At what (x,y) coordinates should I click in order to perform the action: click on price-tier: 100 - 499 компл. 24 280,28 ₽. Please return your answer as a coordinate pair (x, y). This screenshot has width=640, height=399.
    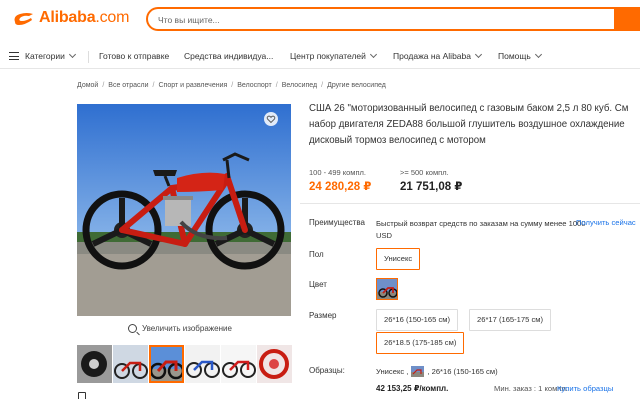
    Looking at the image, I should click on (340, 180).